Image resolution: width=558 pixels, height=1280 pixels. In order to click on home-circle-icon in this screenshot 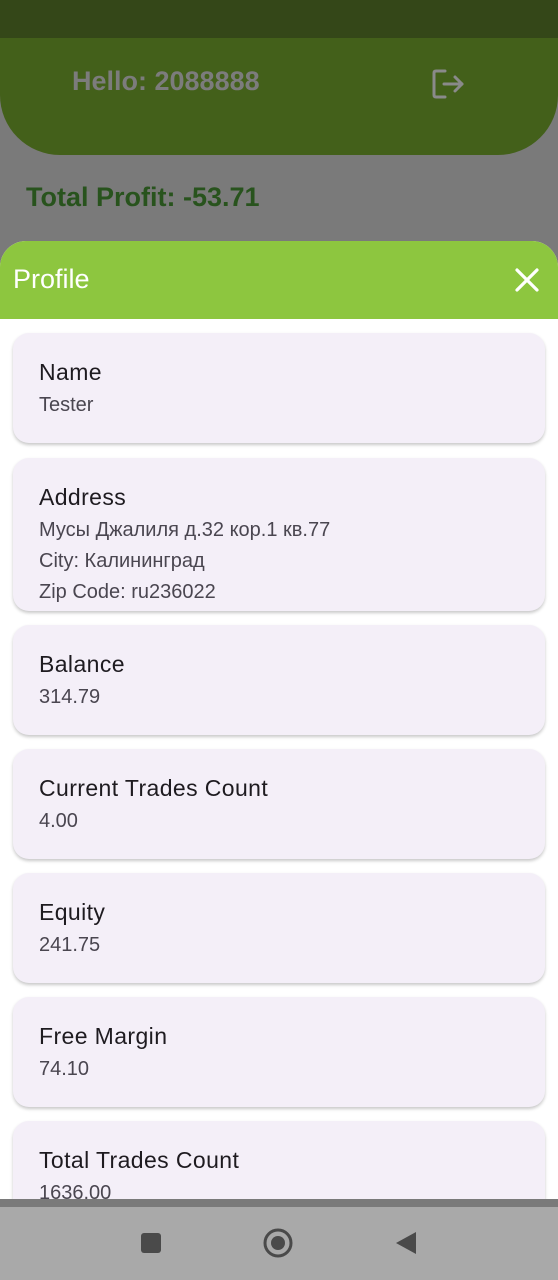, I will do `click(278, 1243)`.